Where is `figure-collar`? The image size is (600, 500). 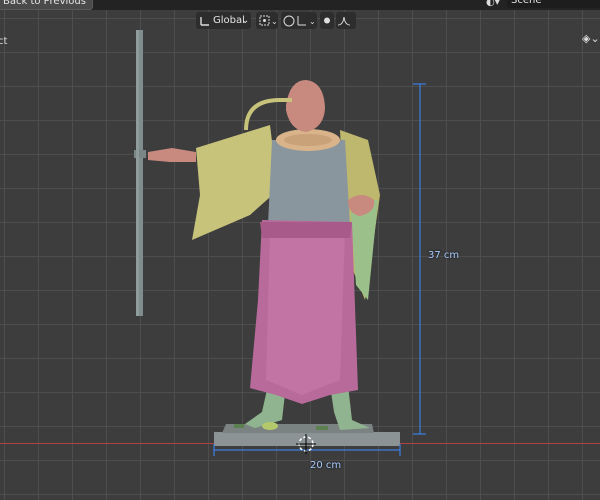
figure-collar is located at coordinates (308, 140).